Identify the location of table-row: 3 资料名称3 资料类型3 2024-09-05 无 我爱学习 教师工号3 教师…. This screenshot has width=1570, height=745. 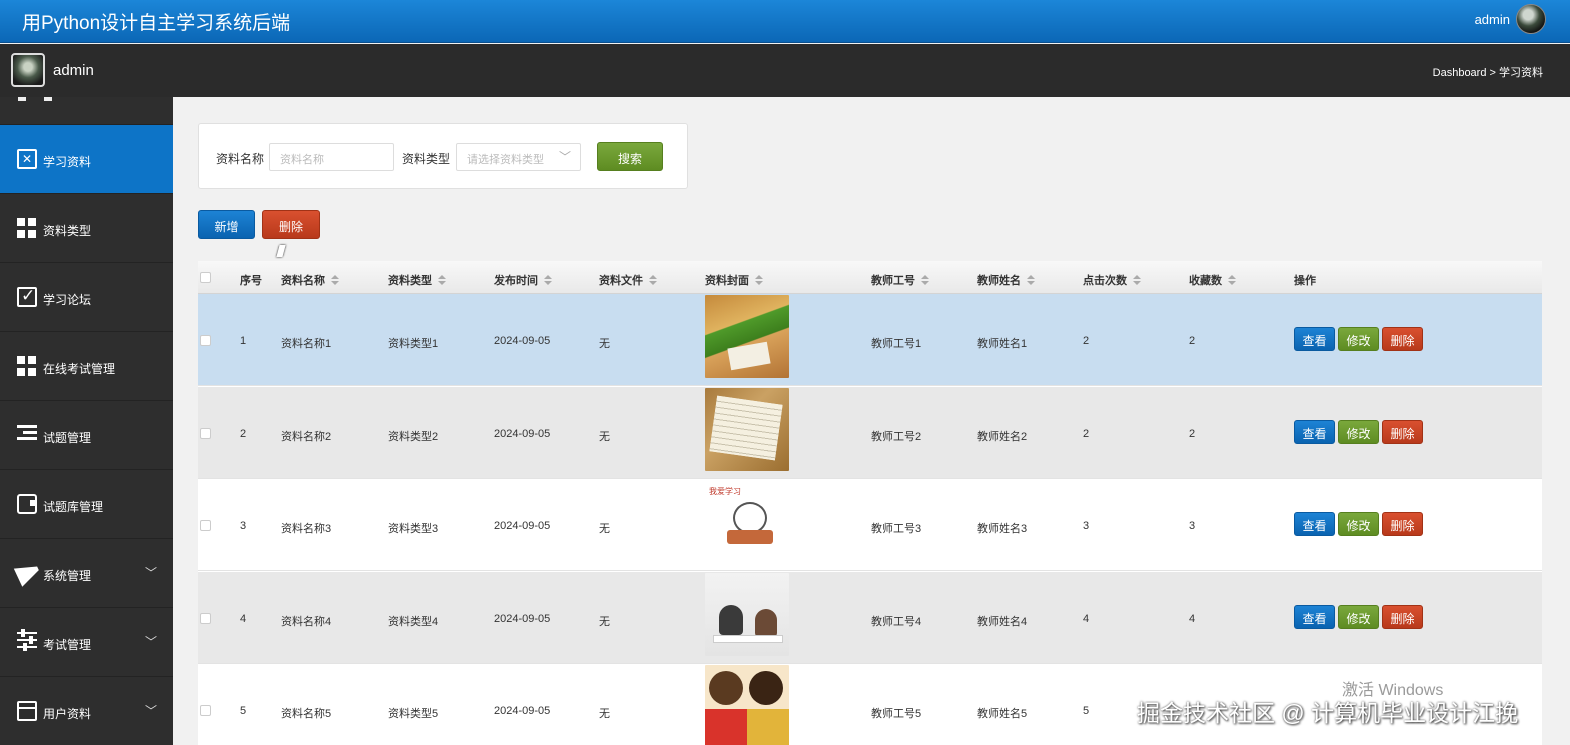
(870, 525).